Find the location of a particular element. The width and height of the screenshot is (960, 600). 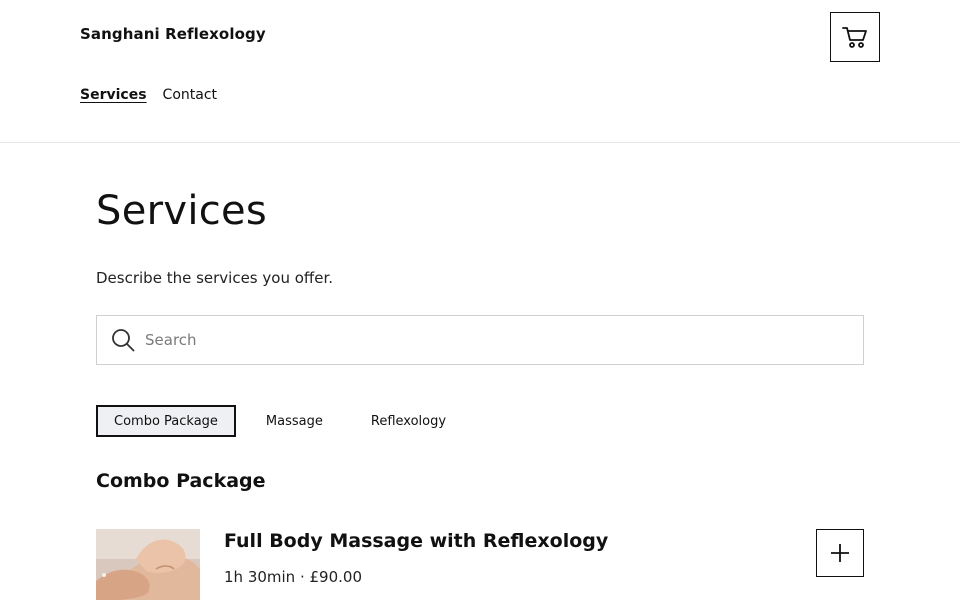

search-bar is located at coordinates (480, 340).